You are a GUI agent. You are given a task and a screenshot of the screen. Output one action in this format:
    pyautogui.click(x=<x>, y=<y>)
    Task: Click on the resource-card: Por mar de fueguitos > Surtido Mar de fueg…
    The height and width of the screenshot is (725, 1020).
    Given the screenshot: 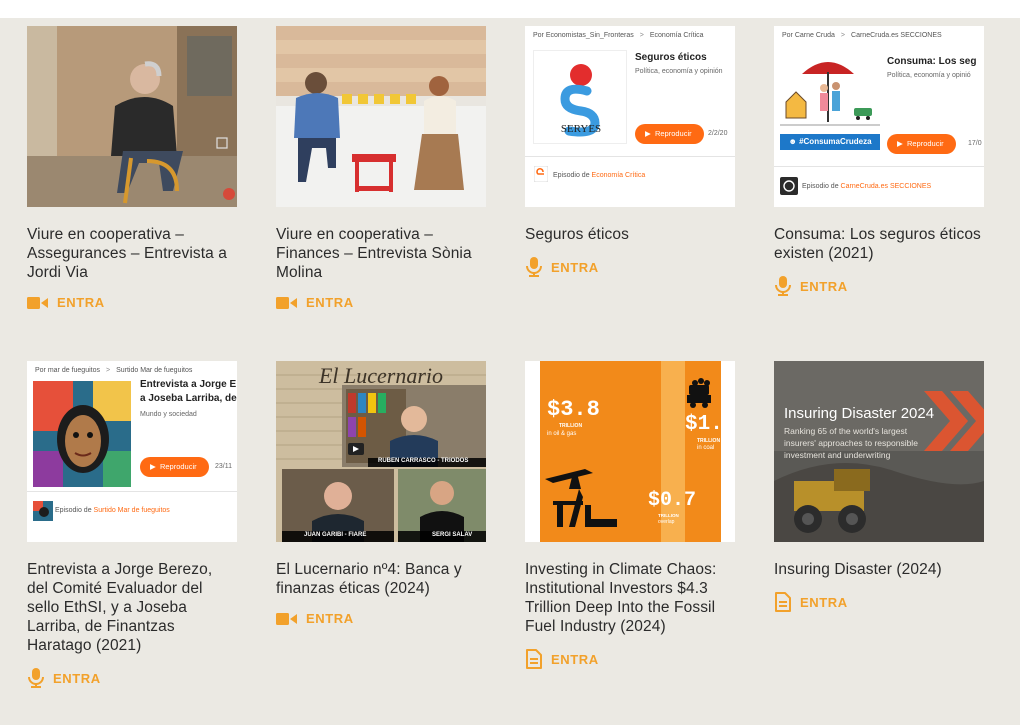 What is the action you would take?
    pyautogui.click(x=132, y=524)
    